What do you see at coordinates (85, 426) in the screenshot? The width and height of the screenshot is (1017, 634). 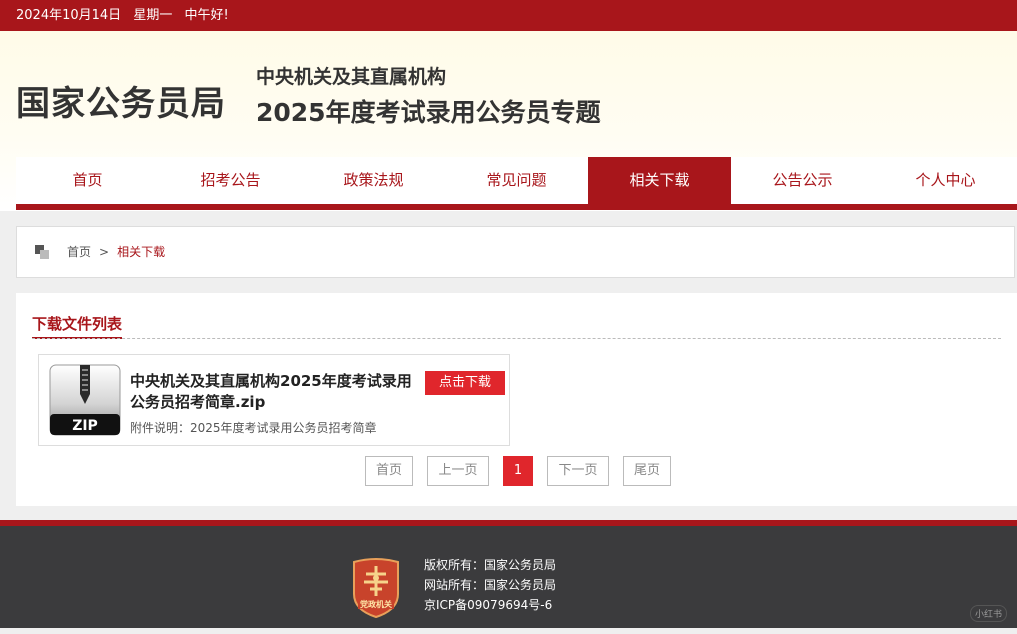 I see `zip-icon-label: ZIP` at bounding box center [85, 426].